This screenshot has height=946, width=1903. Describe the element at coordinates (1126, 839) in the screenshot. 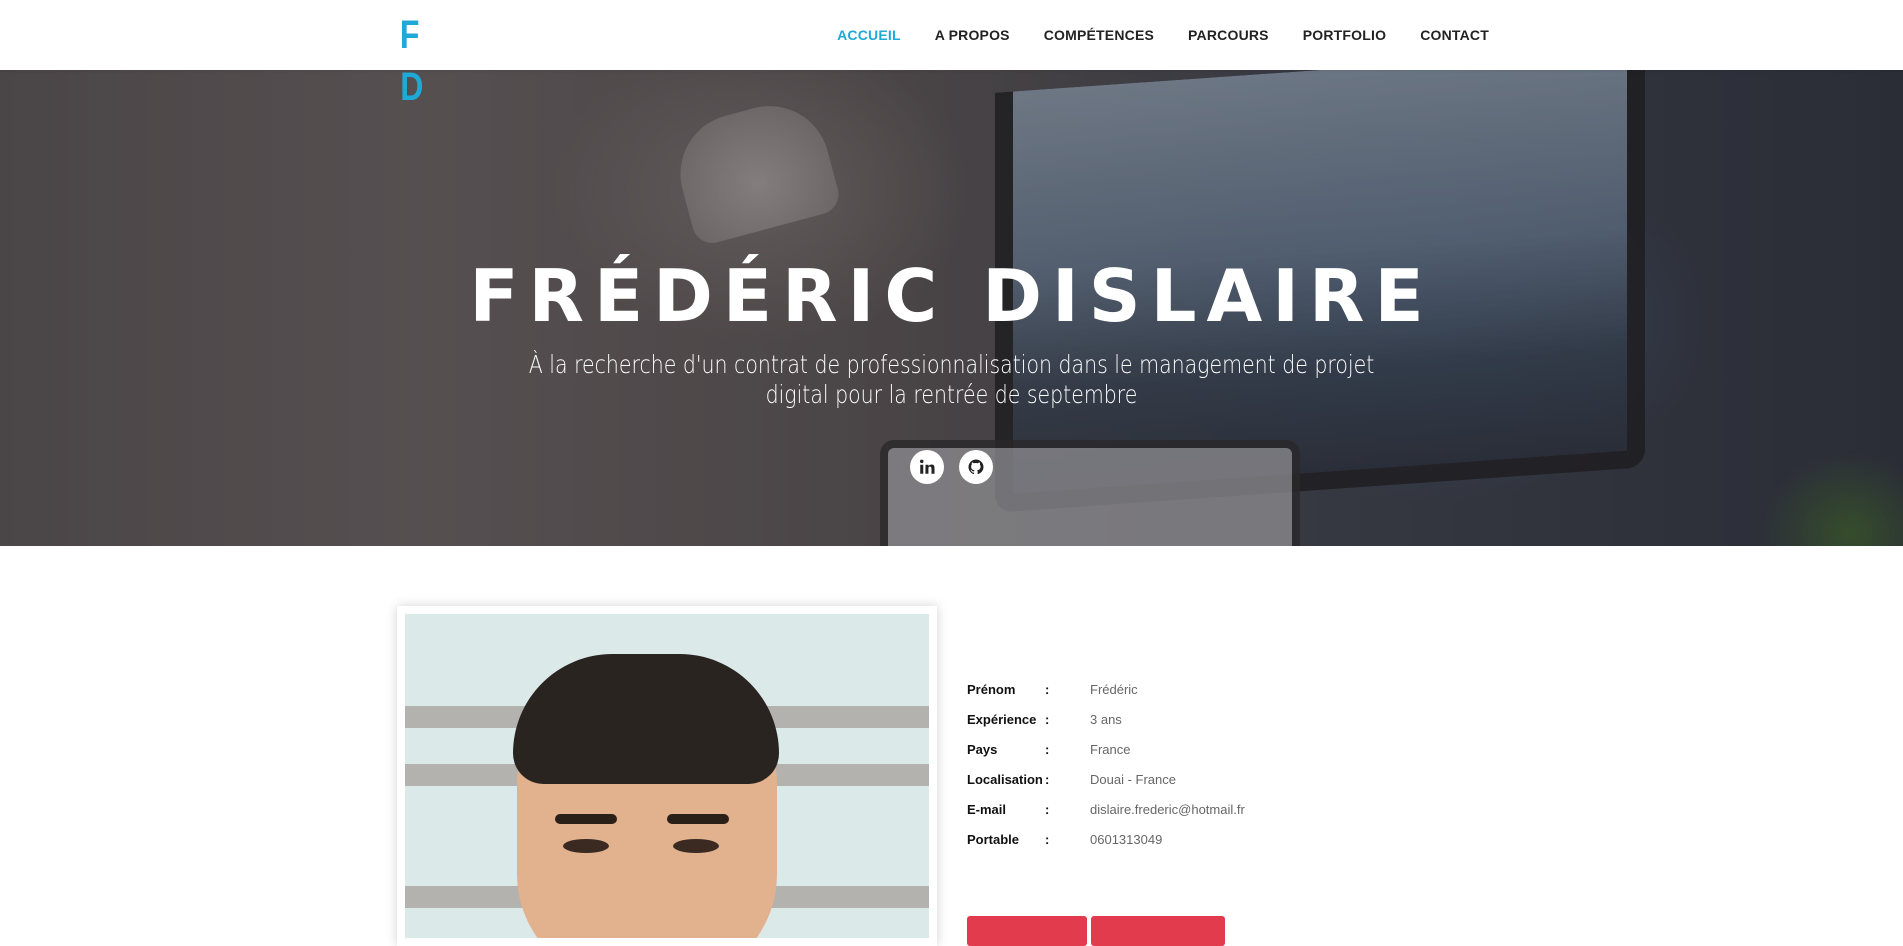

I see `phone-value: 0601313049` at that location.